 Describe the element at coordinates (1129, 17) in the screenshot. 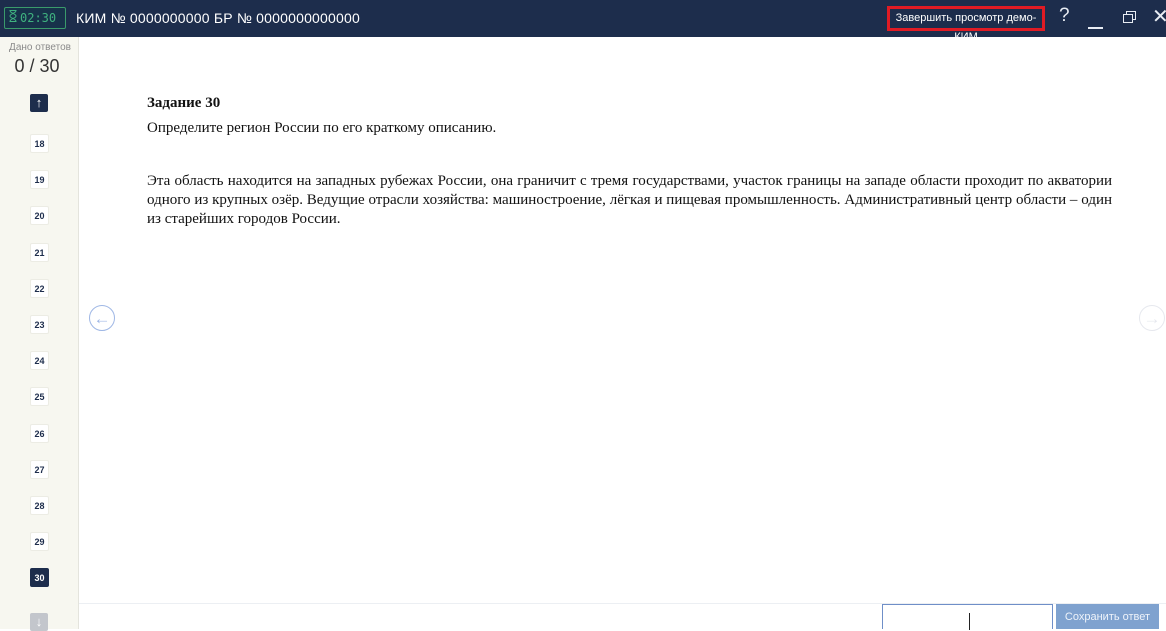

I see `restore-window-icon` at that location.